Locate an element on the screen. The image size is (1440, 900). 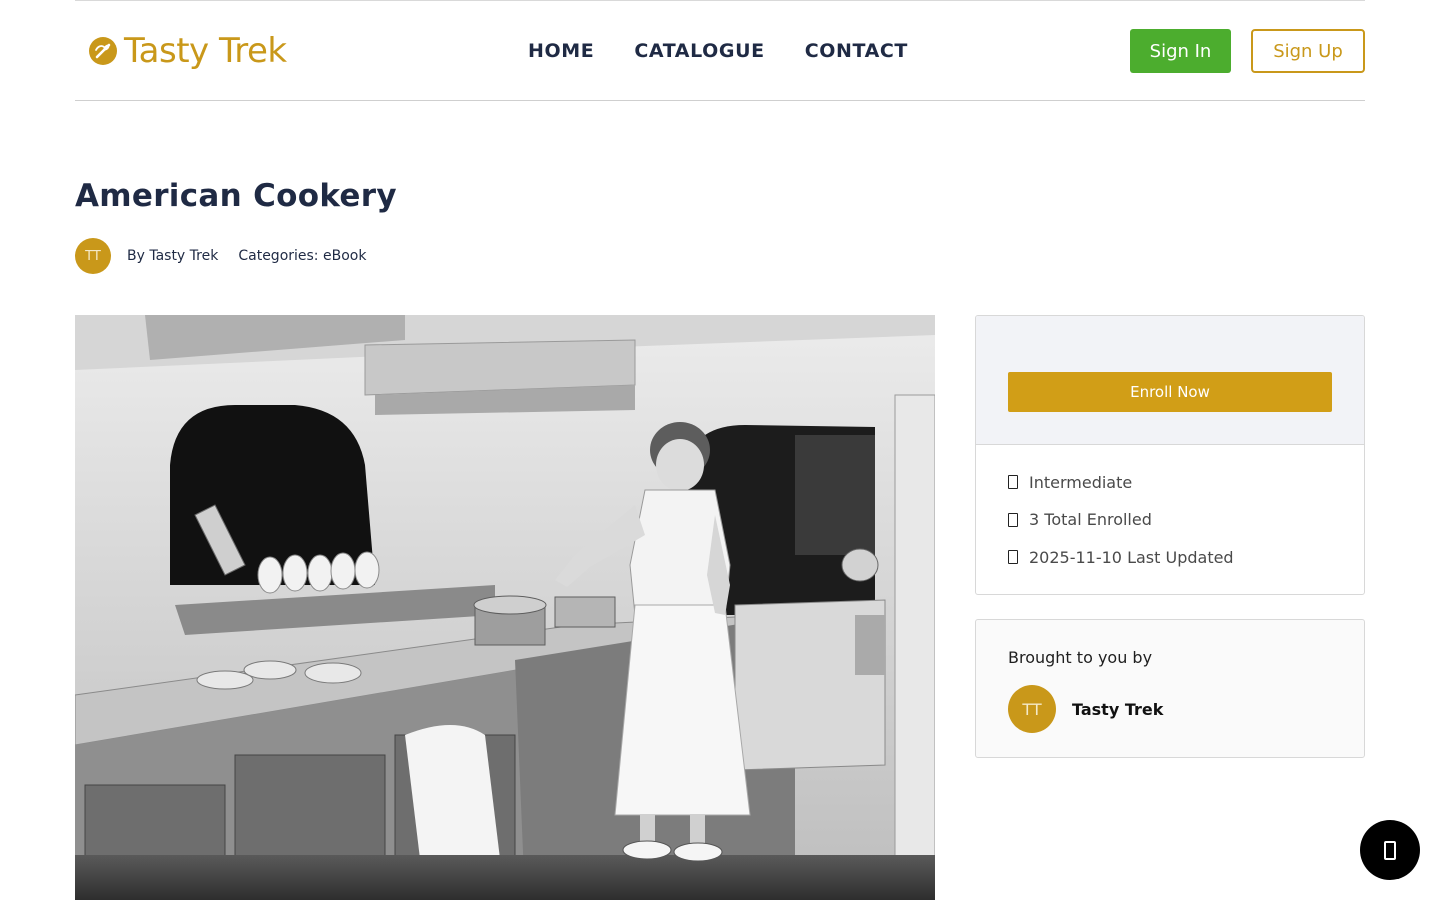
author-avatar: TT is located at coordinates (93, 256).